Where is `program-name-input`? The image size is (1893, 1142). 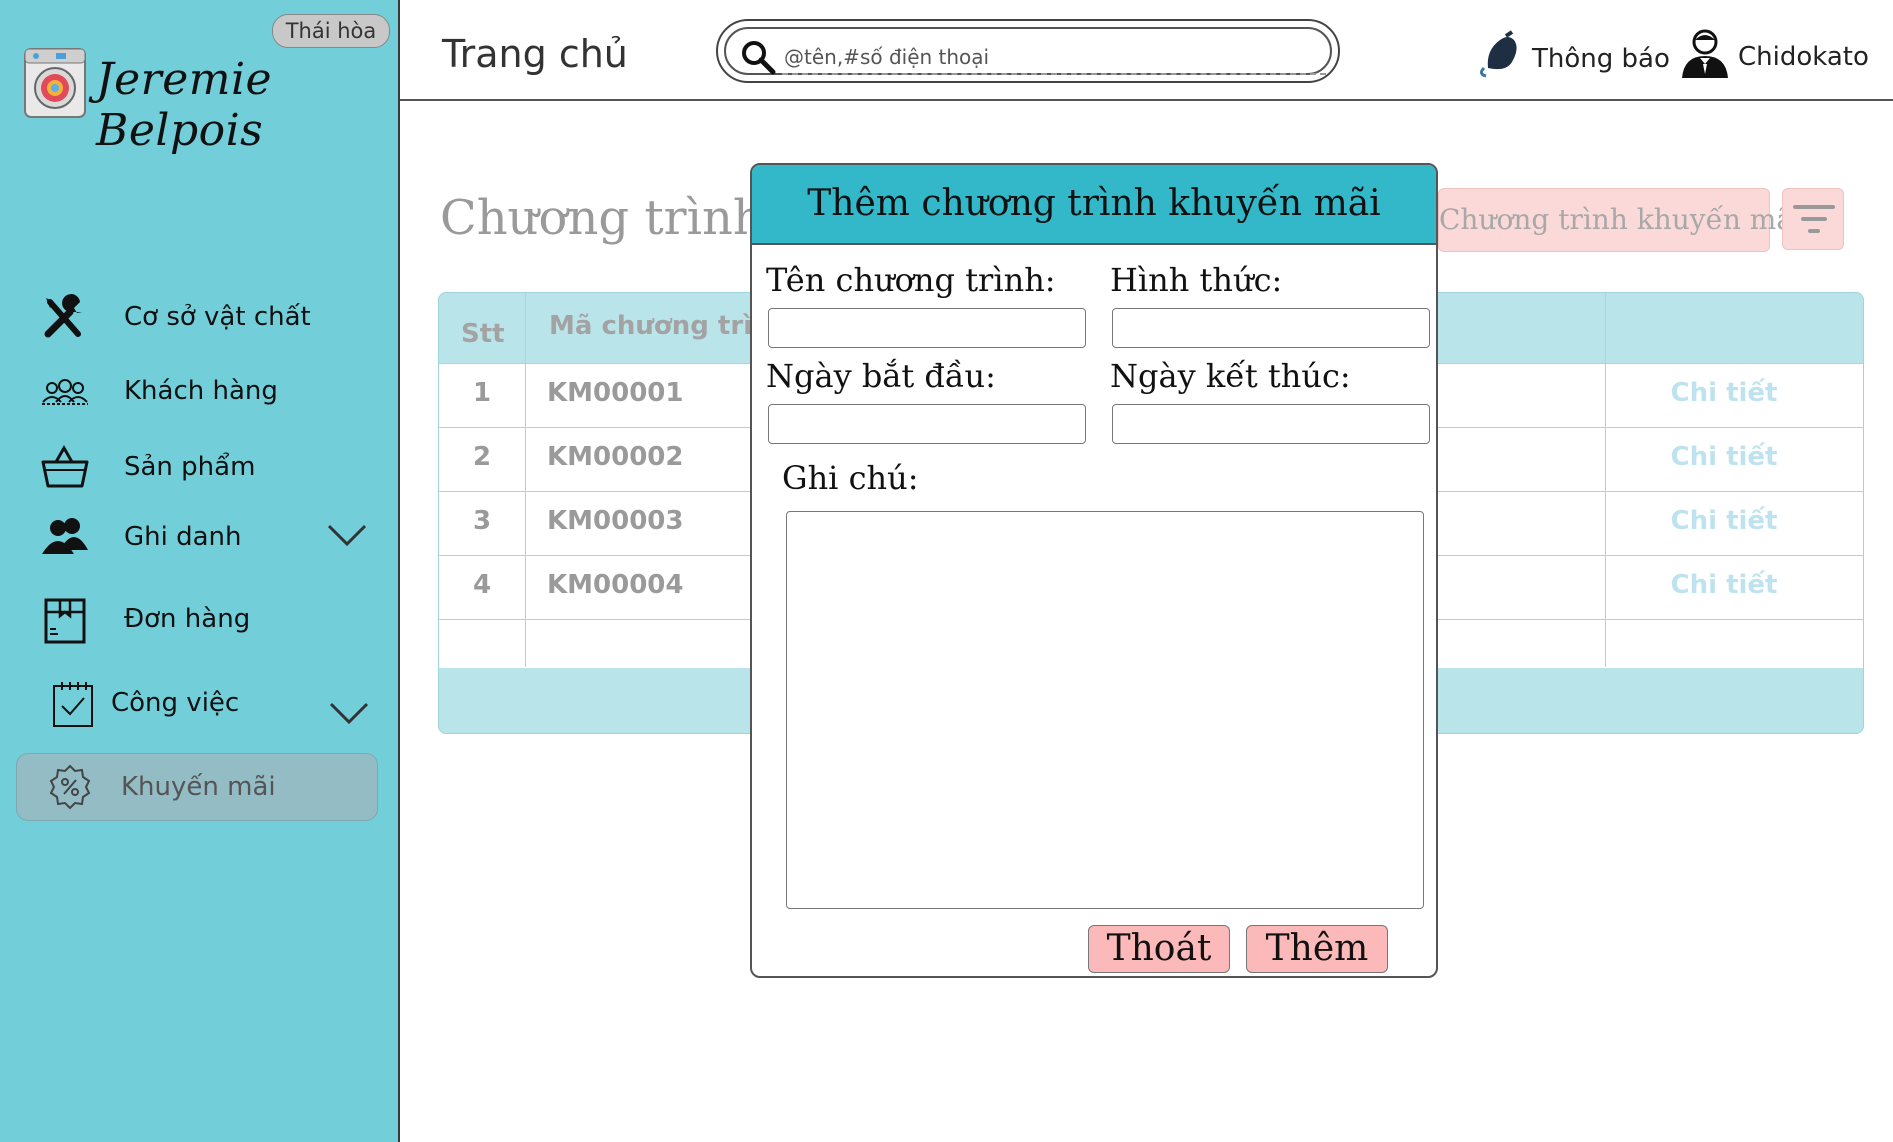
program-name-input is located at coordinates (927, 328).